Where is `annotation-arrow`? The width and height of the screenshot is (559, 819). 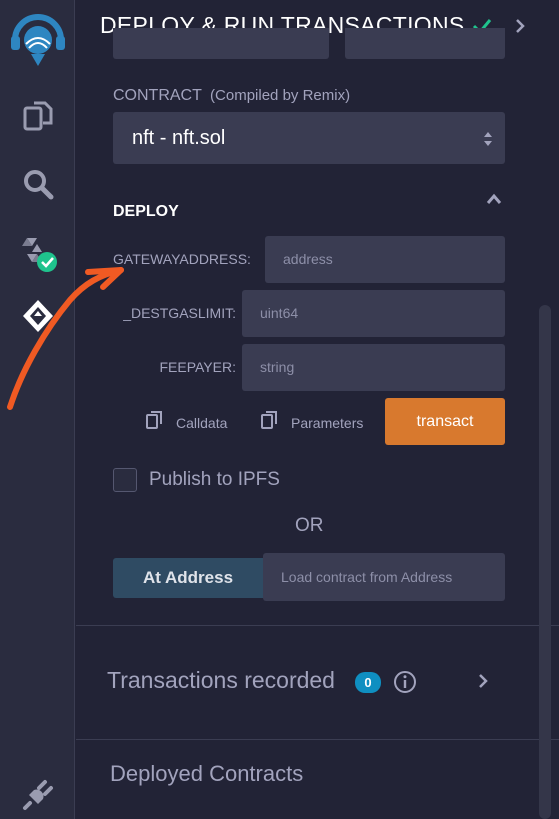
annotation-arrow is located at coordinates (65, 338).